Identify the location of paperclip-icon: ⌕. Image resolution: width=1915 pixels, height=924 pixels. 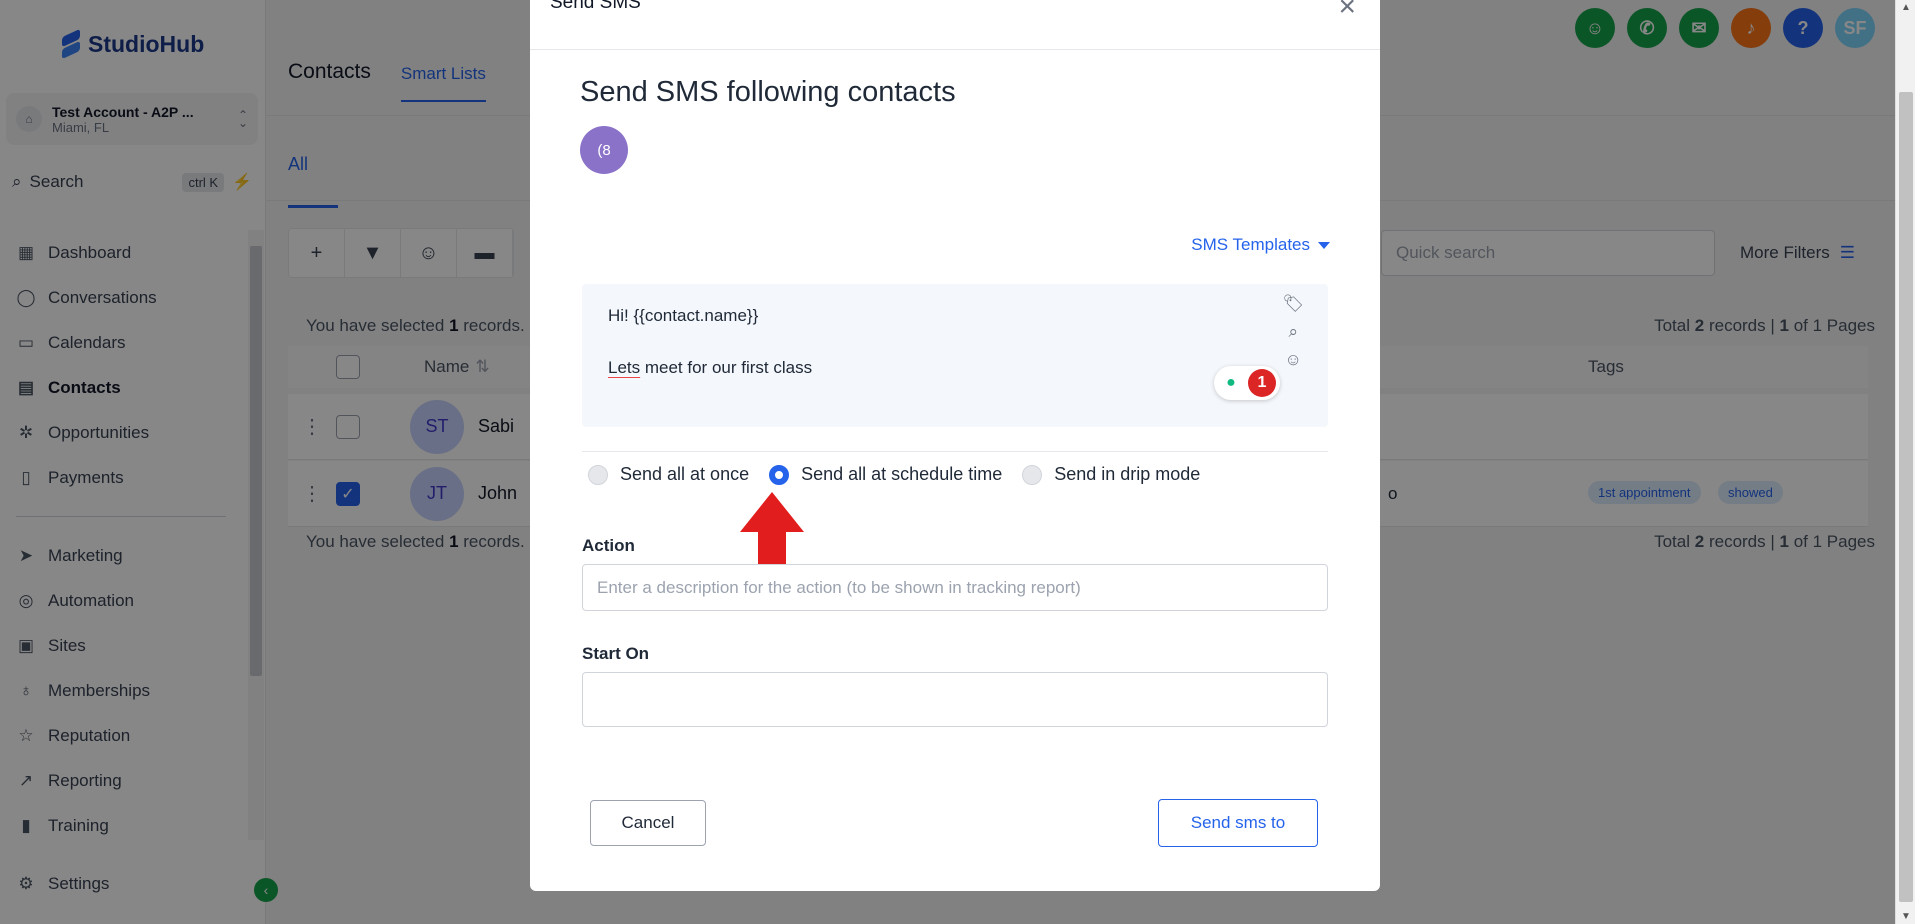
(1293, 332).